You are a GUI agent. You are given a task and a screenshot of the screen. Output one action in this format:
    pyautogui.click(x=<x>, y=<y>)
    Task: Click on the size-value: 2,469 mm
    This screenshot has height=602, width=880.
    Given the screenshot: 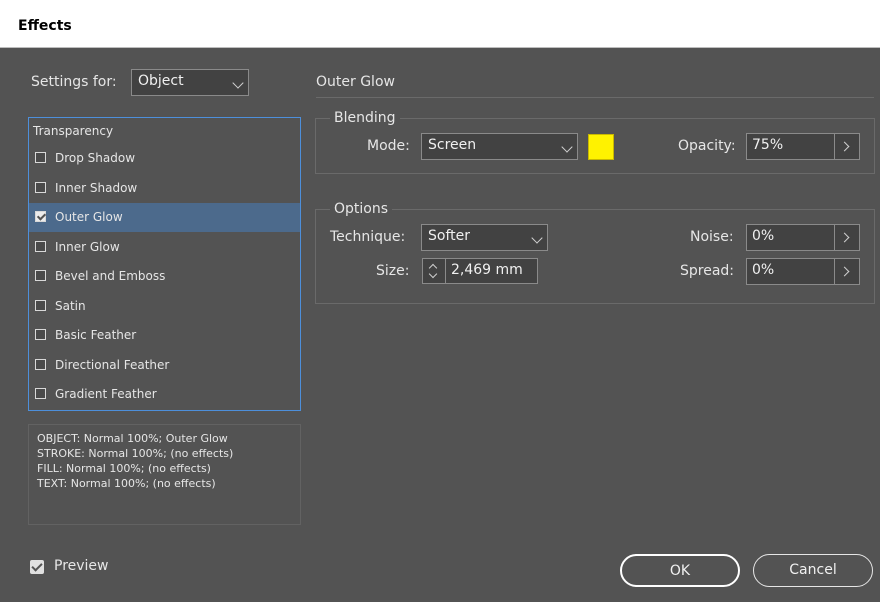 What is the action you would take?
    pyautogui.click(x=487, y=270)
    